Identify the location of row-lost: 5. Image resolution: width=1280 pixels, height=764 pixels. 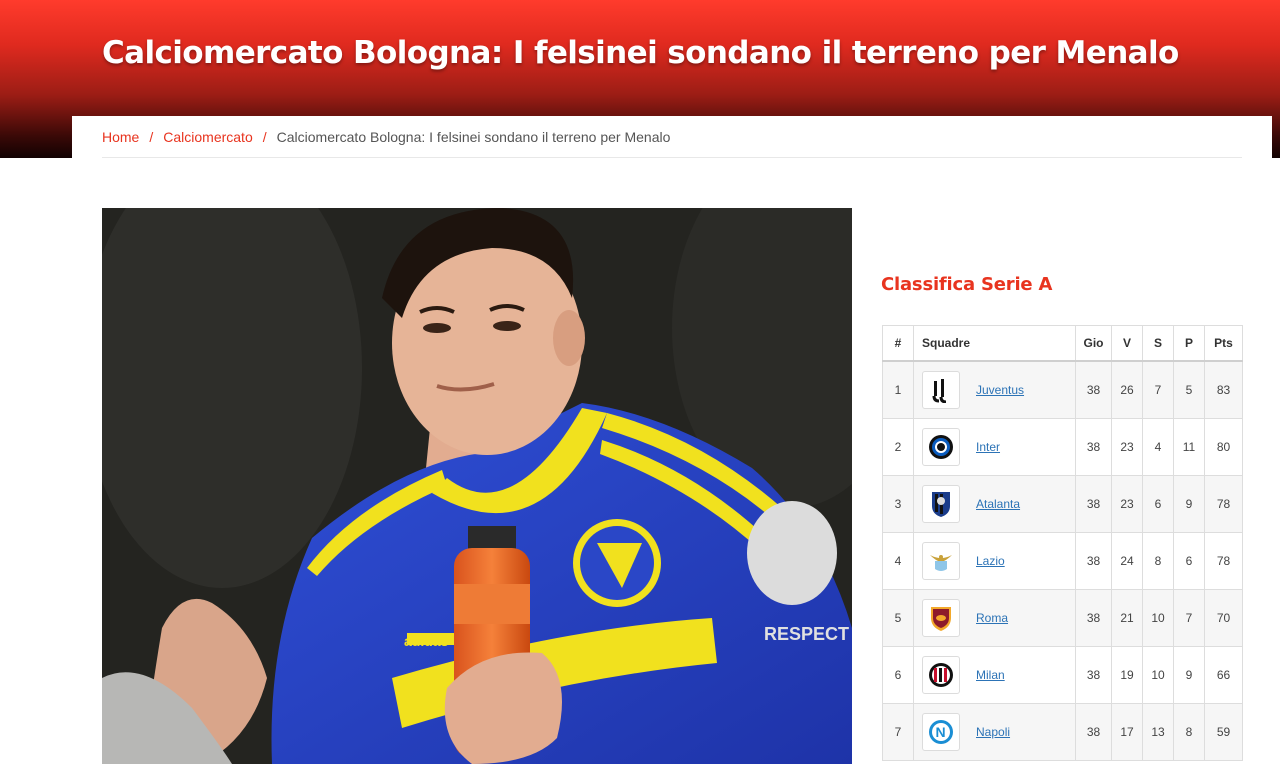
(1189, 389).